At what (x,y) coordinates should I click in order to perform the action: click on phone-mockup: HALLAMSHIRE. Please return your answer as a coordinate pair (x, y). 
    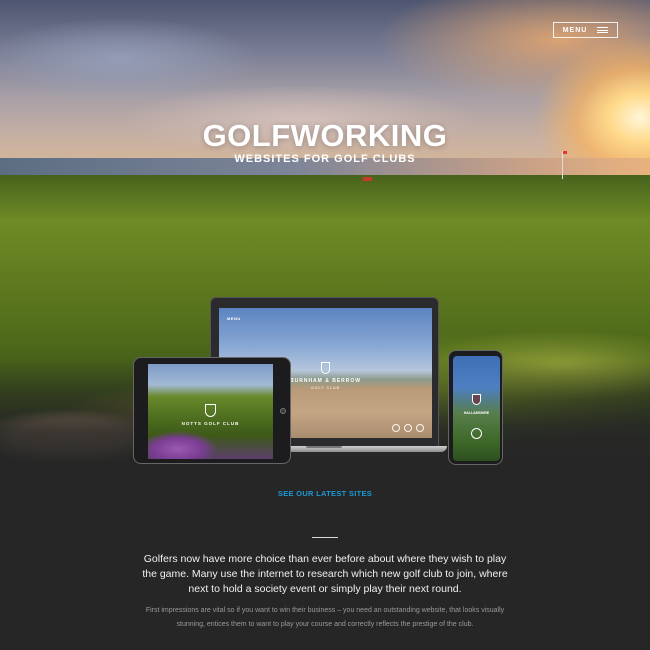
    Looking at the image, I should click on (475, 407).